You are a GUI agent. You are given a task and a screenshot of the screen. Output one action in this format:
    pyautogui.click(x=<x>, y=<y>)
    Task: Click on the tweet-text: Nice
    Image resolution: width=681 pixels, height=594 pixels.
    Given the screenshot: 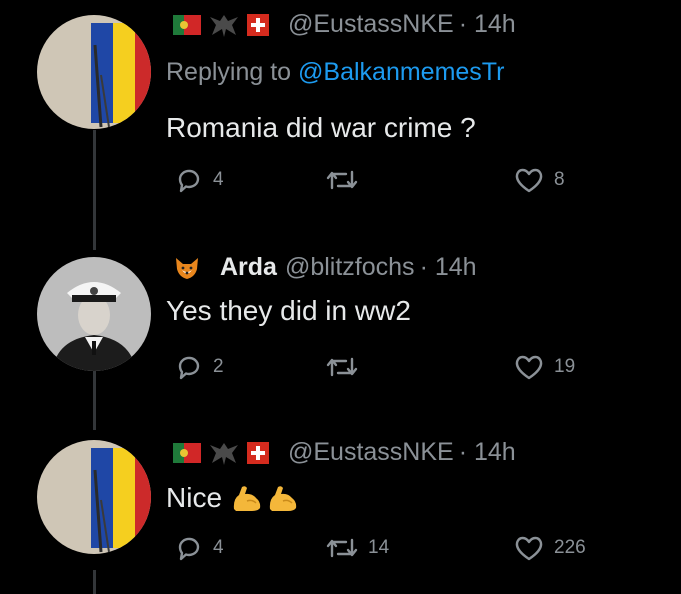 What is the action you would take?
    pyautogui.click(x=233, y=498)
    